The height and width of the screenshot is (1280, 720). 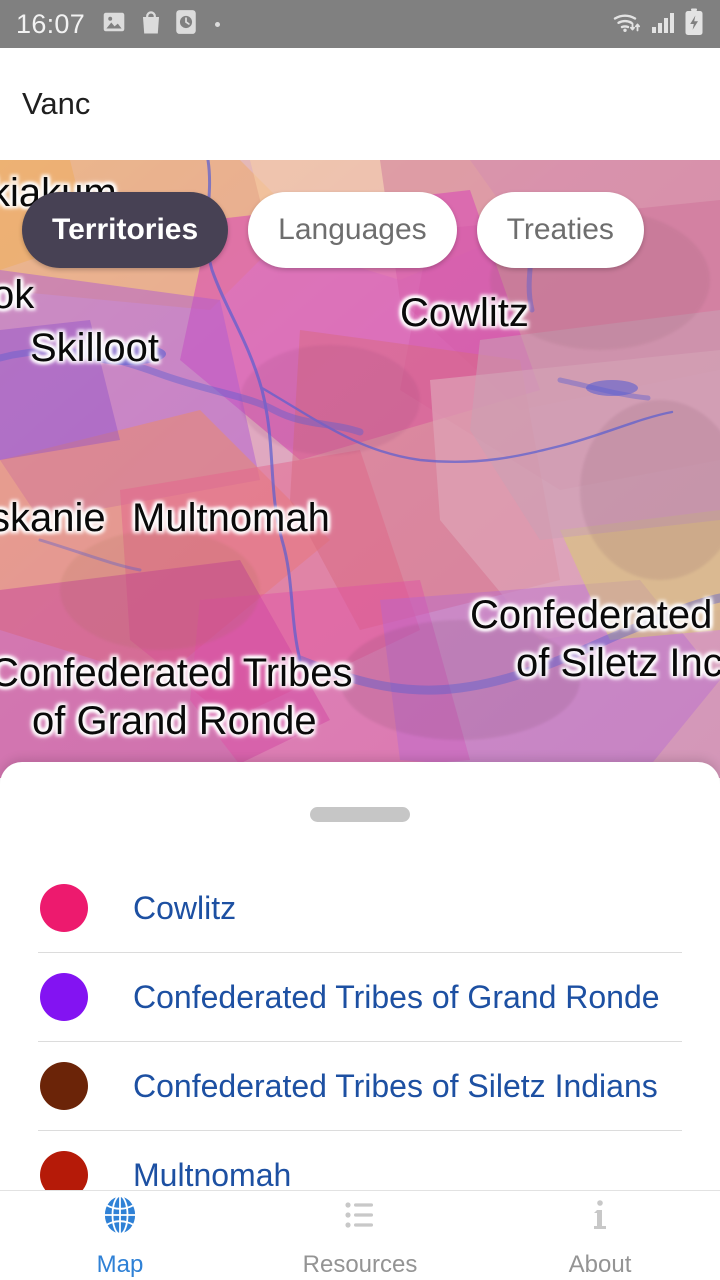 I want to click on small-dot-icon, so click(x=218, y=24).